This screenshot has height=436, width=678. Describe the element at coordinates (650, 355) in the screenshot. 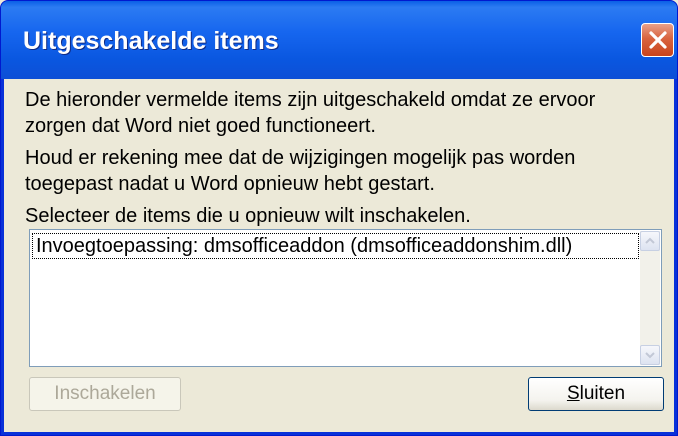

I see `scroll-down-button` at that location.